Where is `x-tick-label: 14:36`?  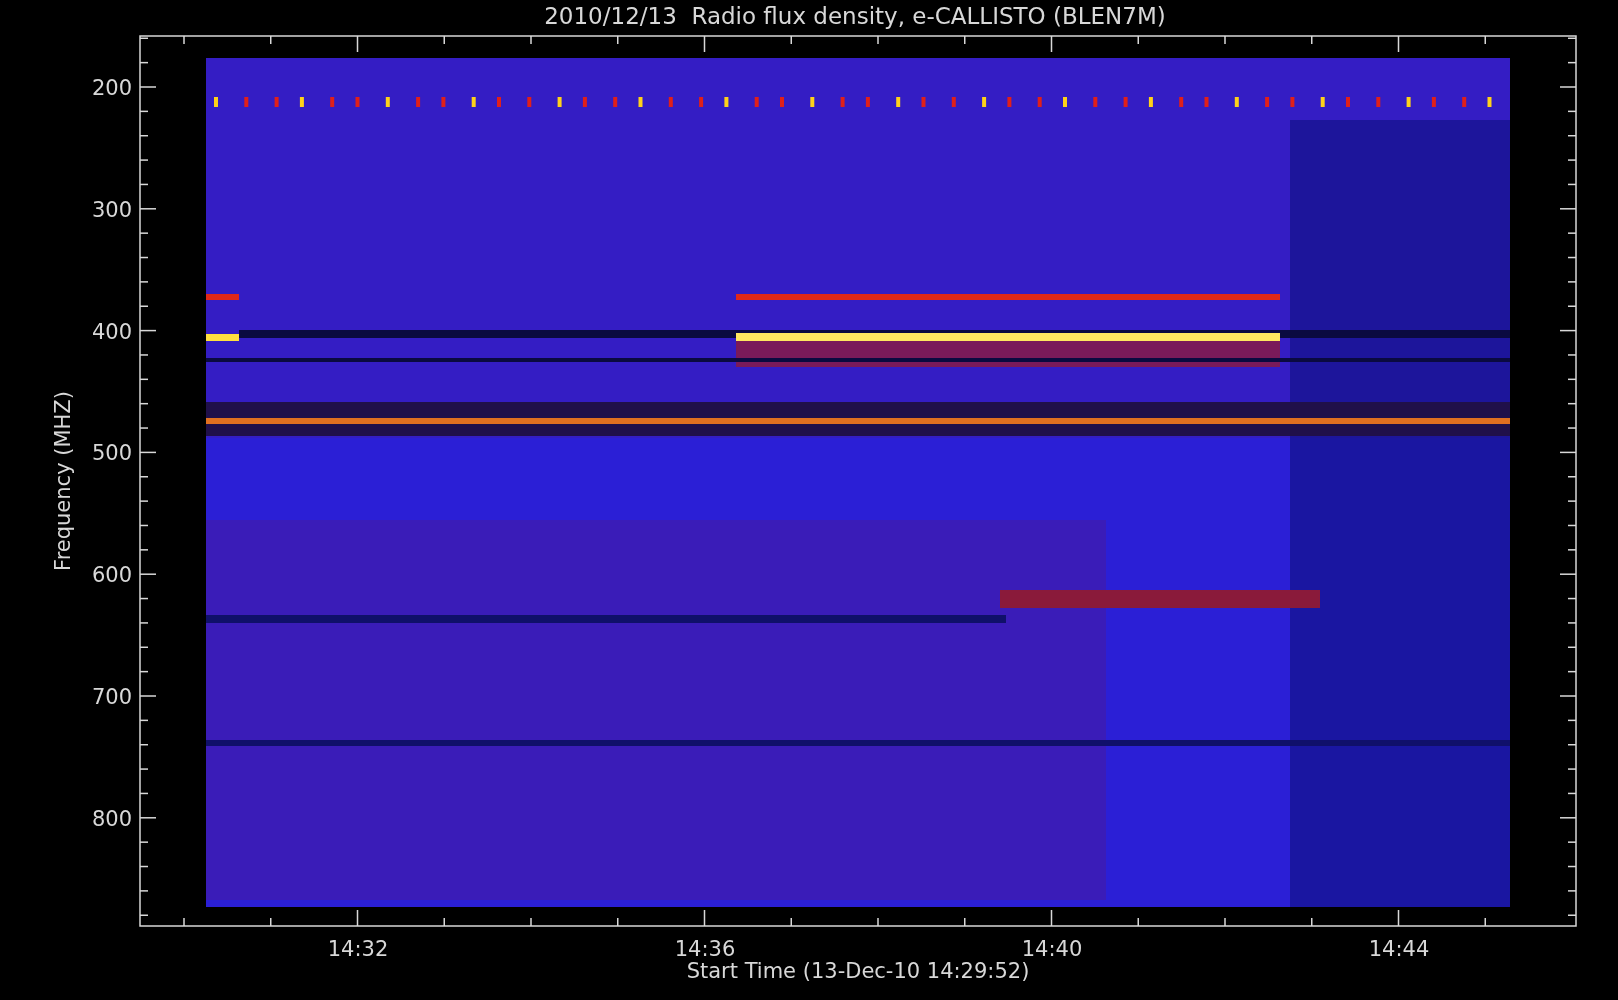 x-tick-label: 14:36 is located at coordinates (705, 949).